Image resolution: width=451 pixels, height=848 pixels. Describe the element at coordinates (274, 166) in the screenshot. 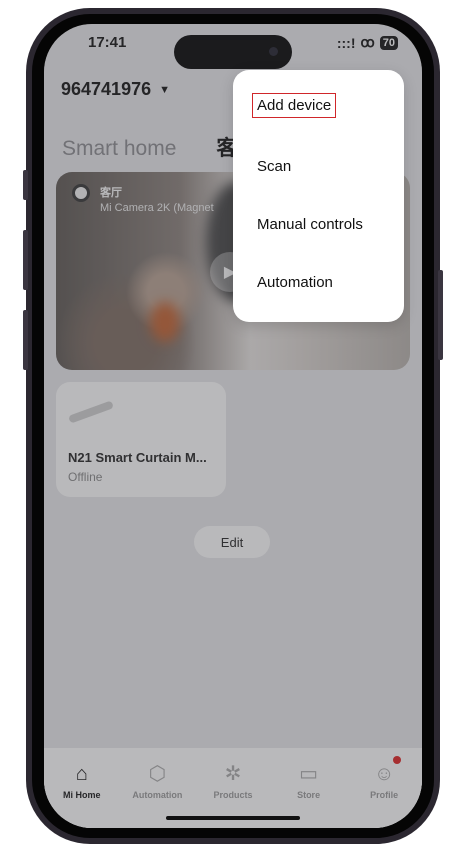

I see `menu-scan: Scan` at that location.